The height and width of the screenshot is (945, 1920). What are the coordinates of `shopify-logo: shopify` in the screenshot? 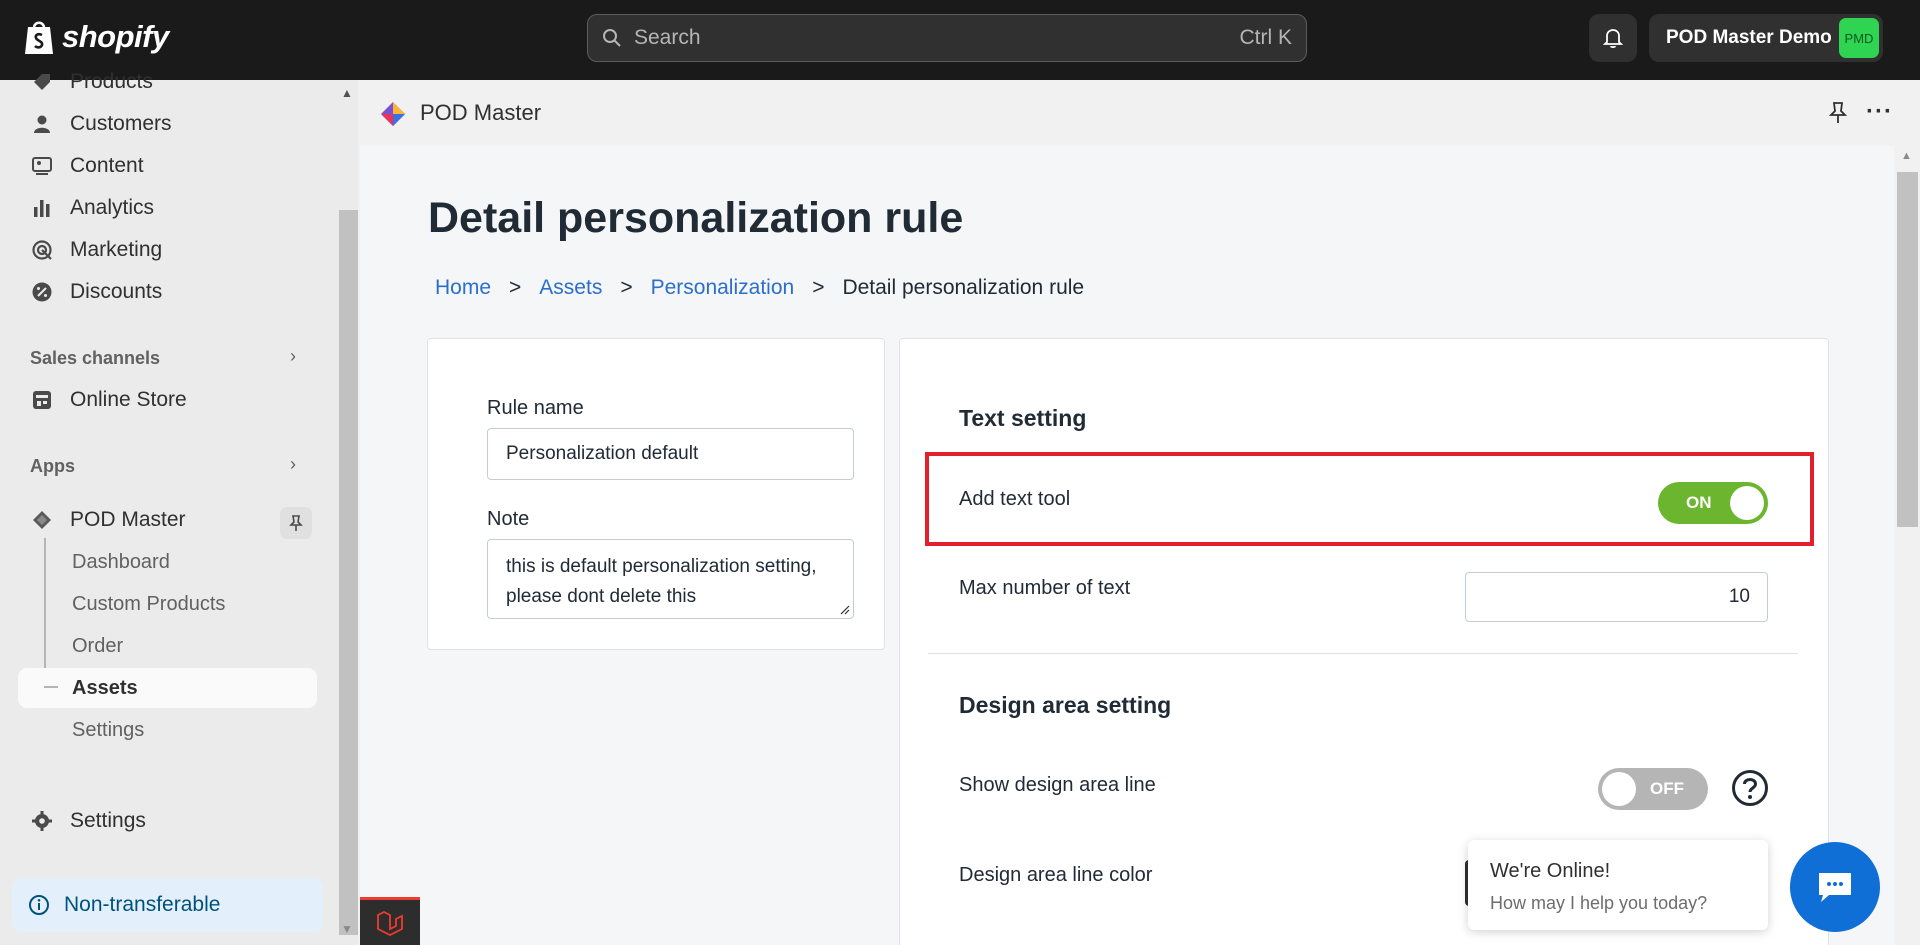 It's located at (95, 37).